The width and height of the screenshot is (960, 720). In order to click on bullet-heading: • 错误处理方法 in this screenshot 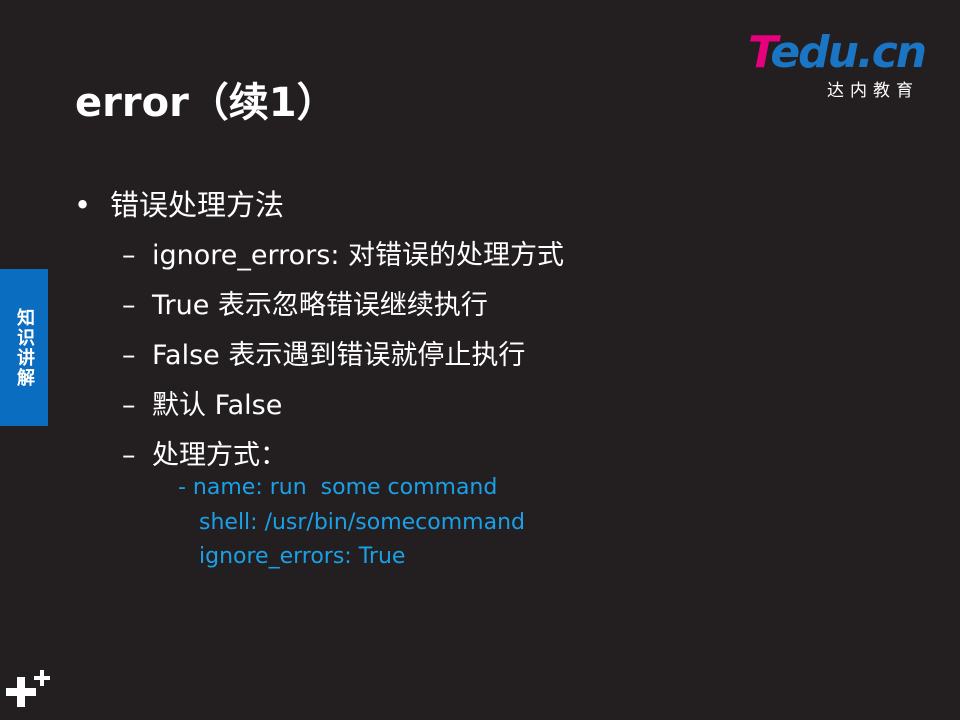, I will do `click(179, 203)`.